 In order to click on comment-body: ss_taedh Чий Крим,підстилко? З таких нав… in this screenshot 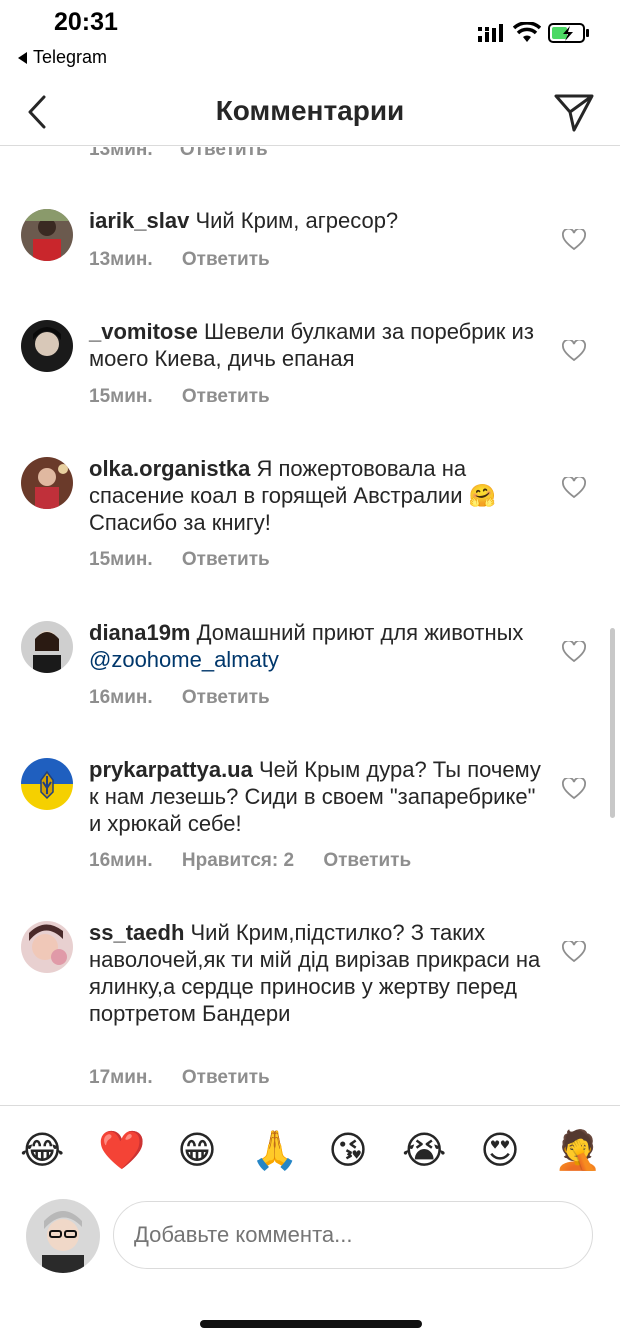, I will do `click(319, 973)`.